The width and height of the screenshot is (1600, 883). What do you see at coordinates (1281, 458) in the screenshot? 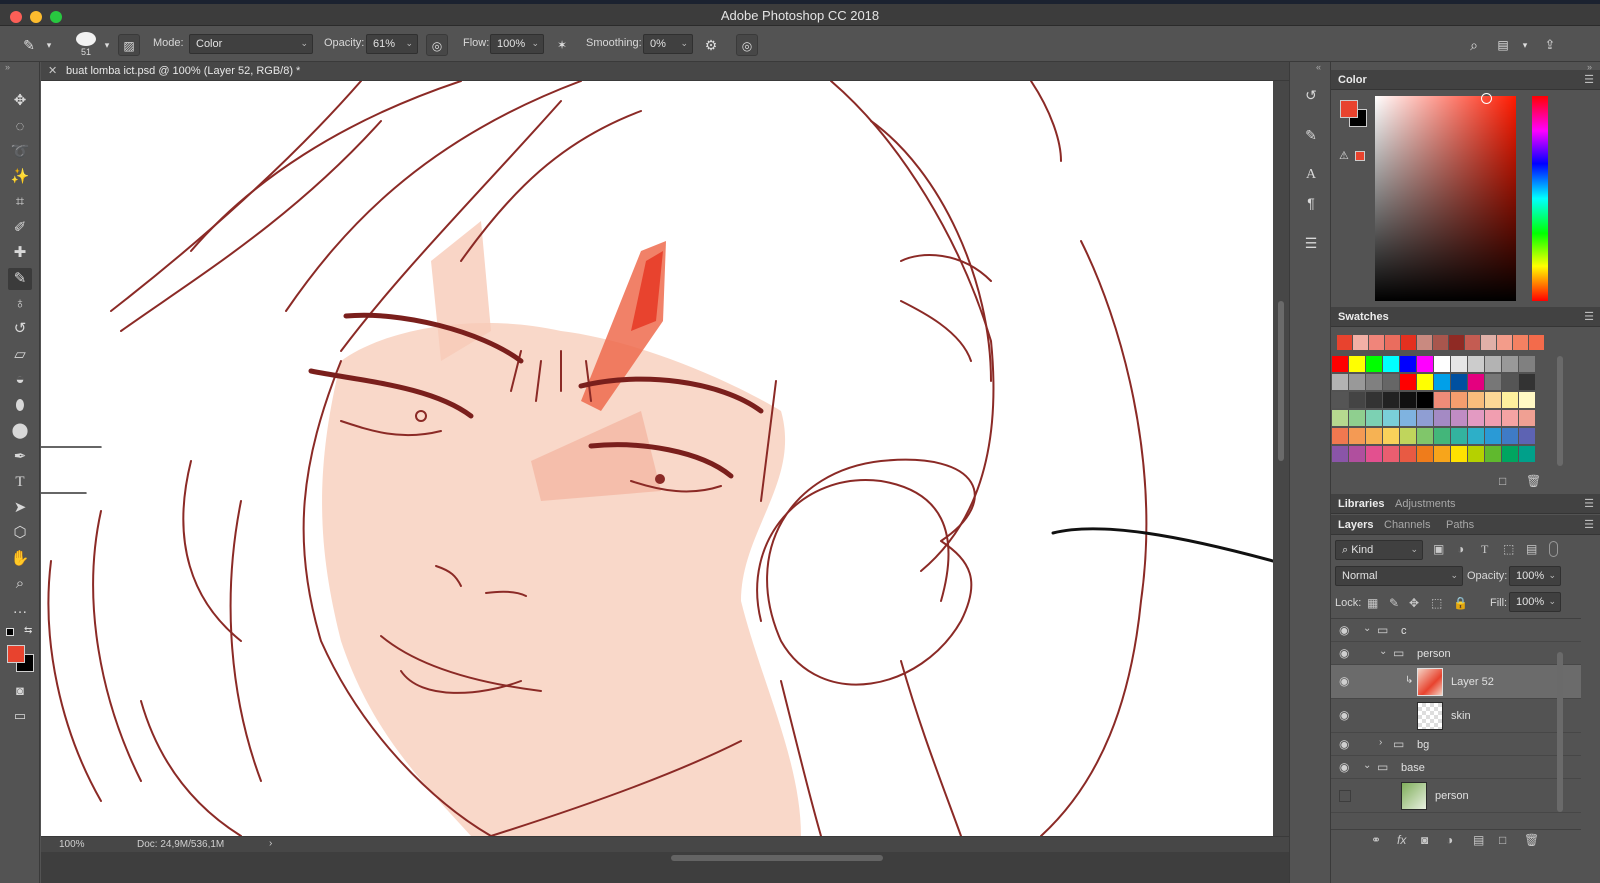
I see `vertical-scrollbar` at bounding box center [1281, 458].